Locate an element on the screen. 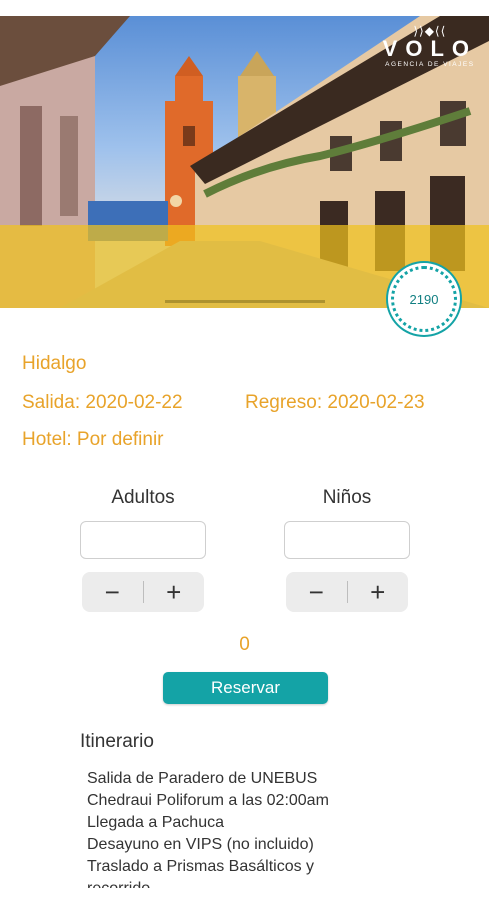 The width and height of the screenshot is (489, 900). itinerary-line: Traslado a Prismas Basálticos y is located at coordinates (201, 866).